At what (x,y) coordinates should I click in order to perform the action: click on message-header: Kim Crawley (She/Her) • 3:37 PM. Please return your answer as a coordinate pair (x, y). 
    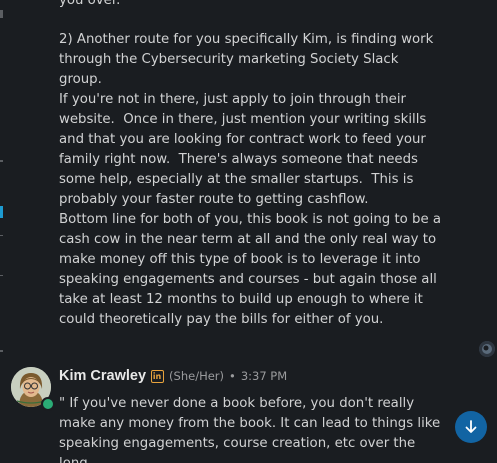
    Looking at the image, I should click on (173, 376).